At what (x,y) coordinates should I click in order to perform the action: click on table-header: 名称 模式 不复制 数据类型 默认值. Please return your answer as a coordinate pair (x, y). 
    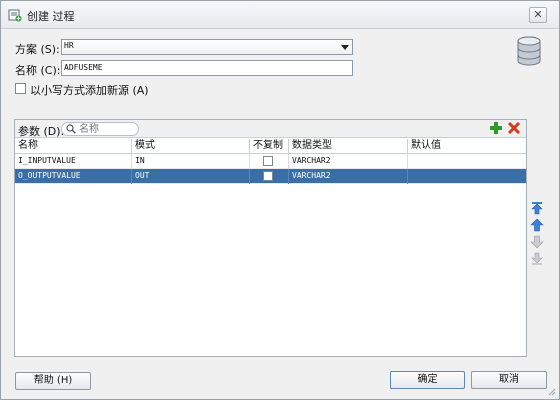
    Looking at the image, I should click on (270, 146).